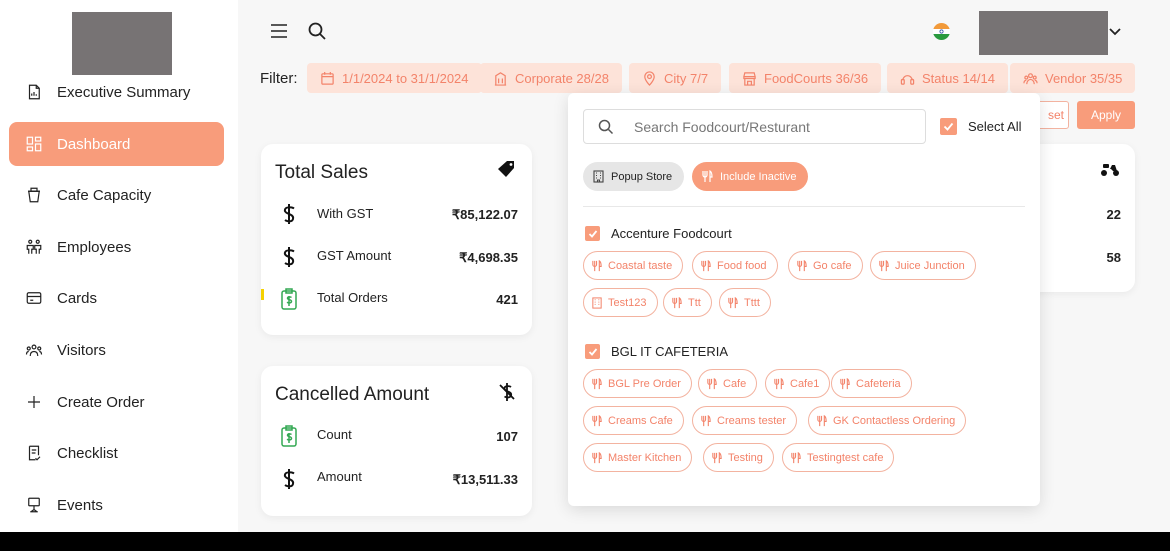 The height and width of the screenshot is (551, 1170). I want to click on row-label: Count, so click(334, 434).